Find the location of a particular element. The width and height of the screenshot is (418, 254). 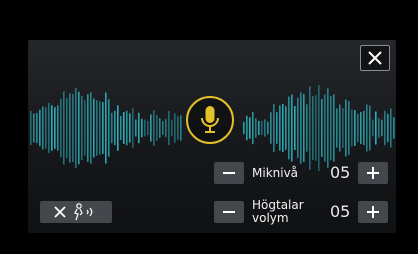

microphone-icon is located at coordinates (210, 119).